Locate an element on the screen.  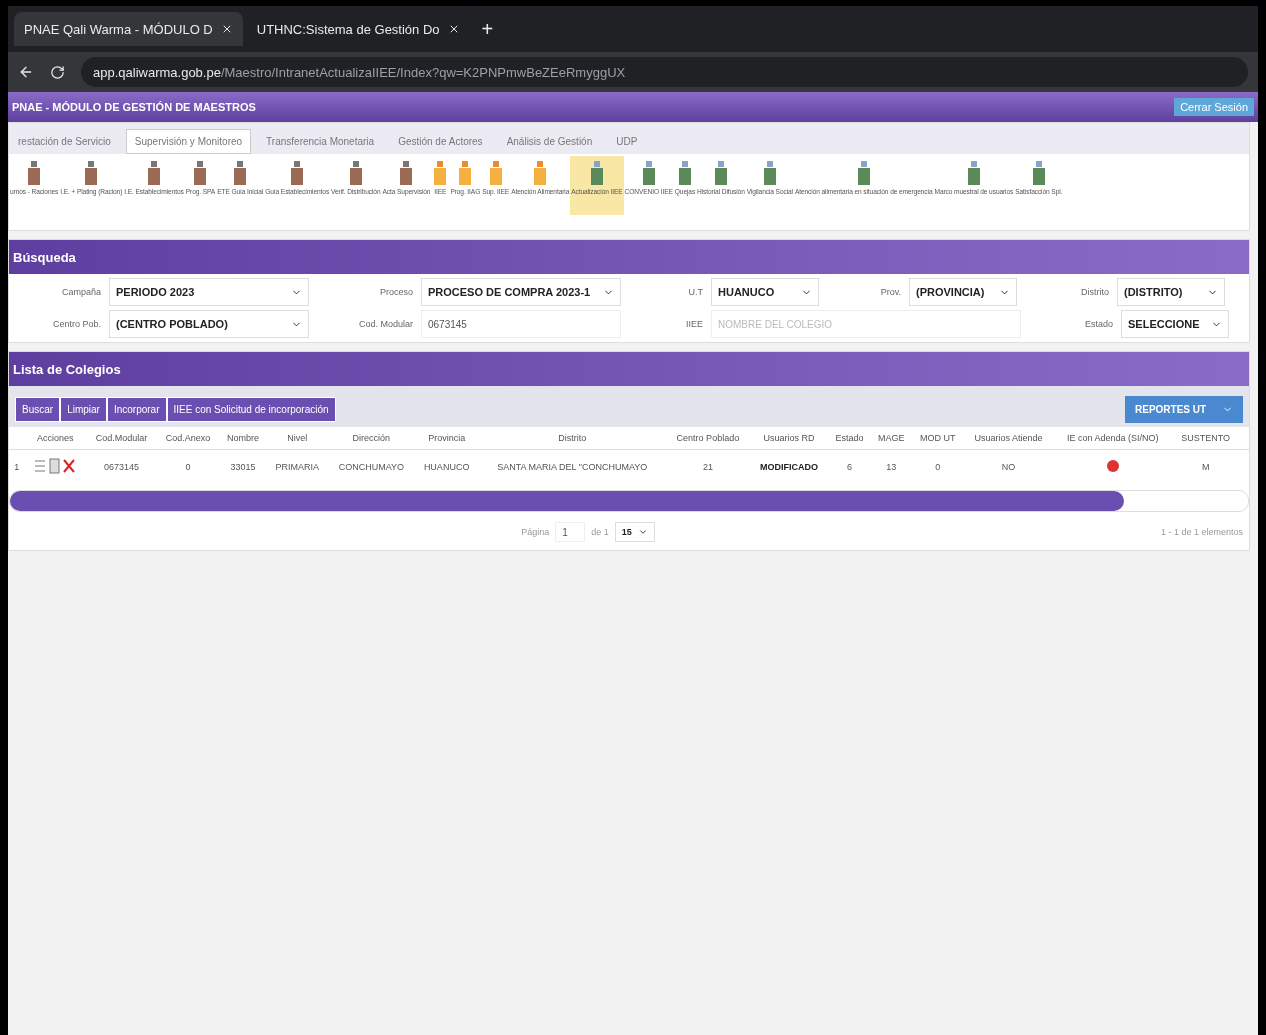
table-cell: CONCHUMAYO is located at coordinates (371, 466).